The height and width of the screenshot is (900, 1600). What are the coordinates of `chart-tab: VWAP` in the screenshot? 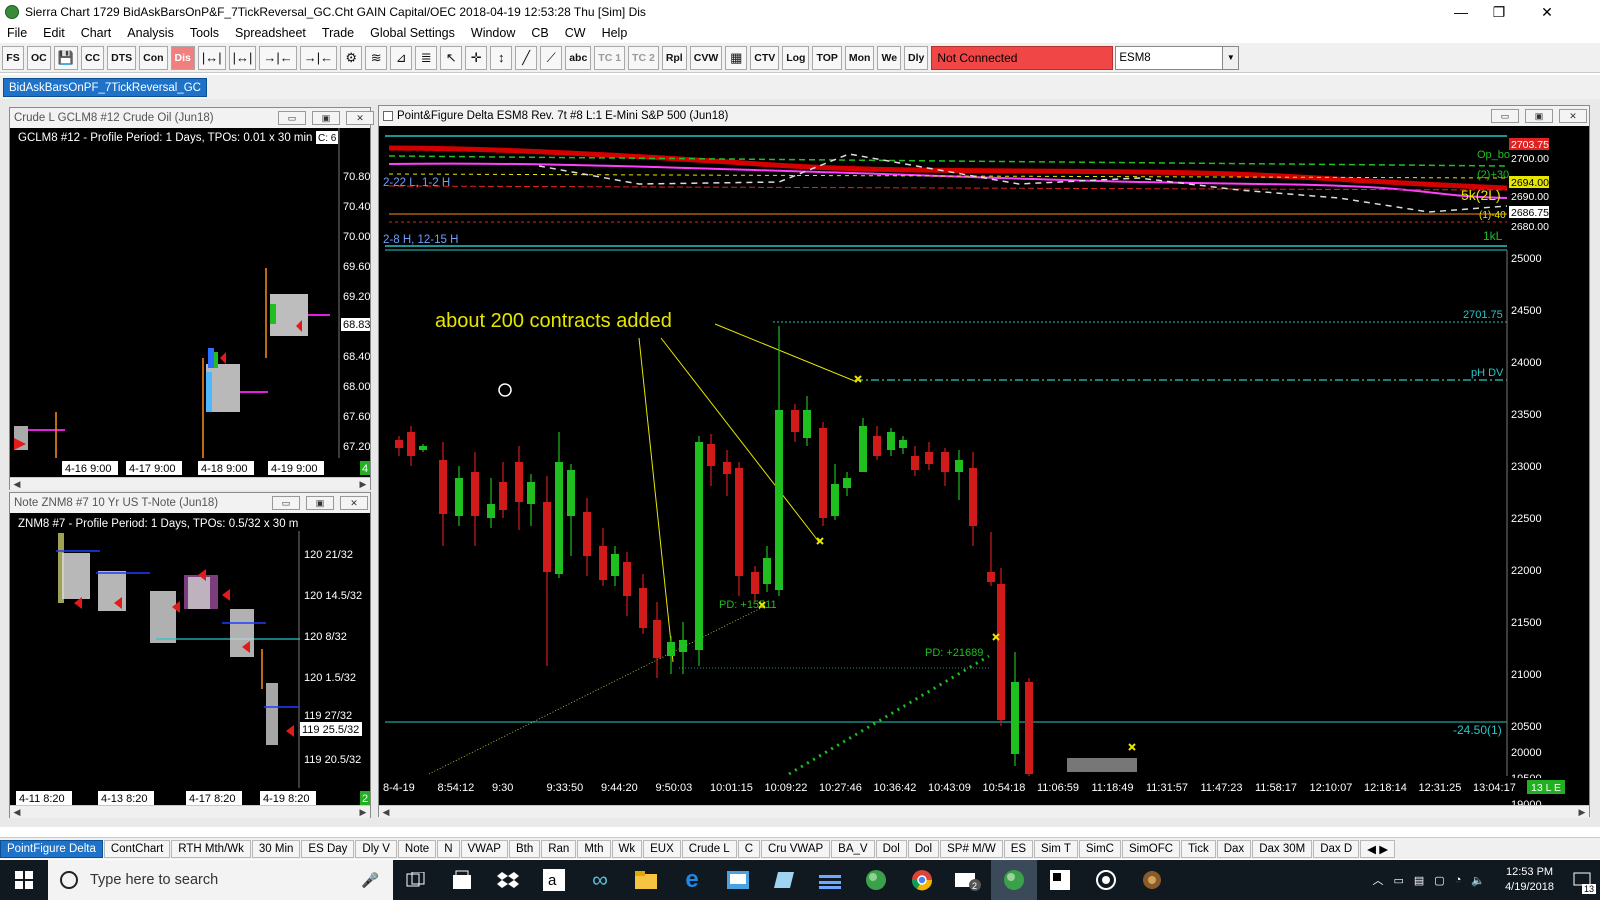 It's located at (484, 848).